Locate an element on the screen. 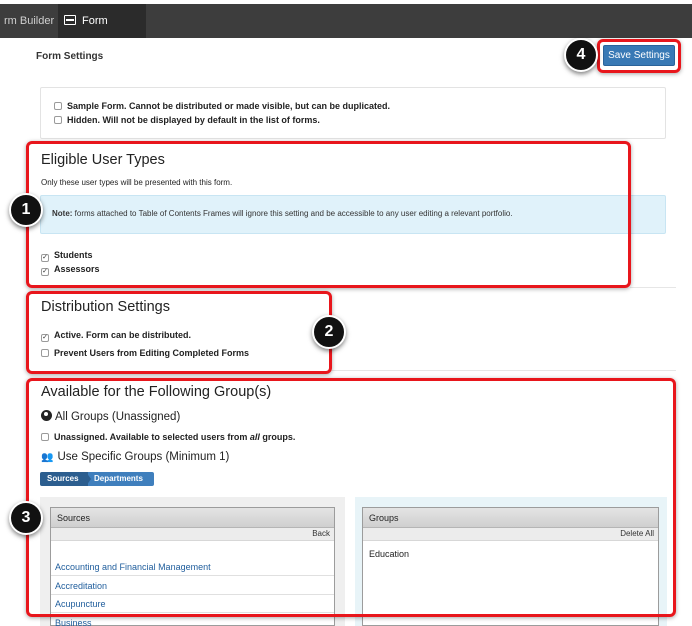 The width and height of the screenshot is (692, 626). annotation-badge-1: 1 is located at coordinates (26, 210).